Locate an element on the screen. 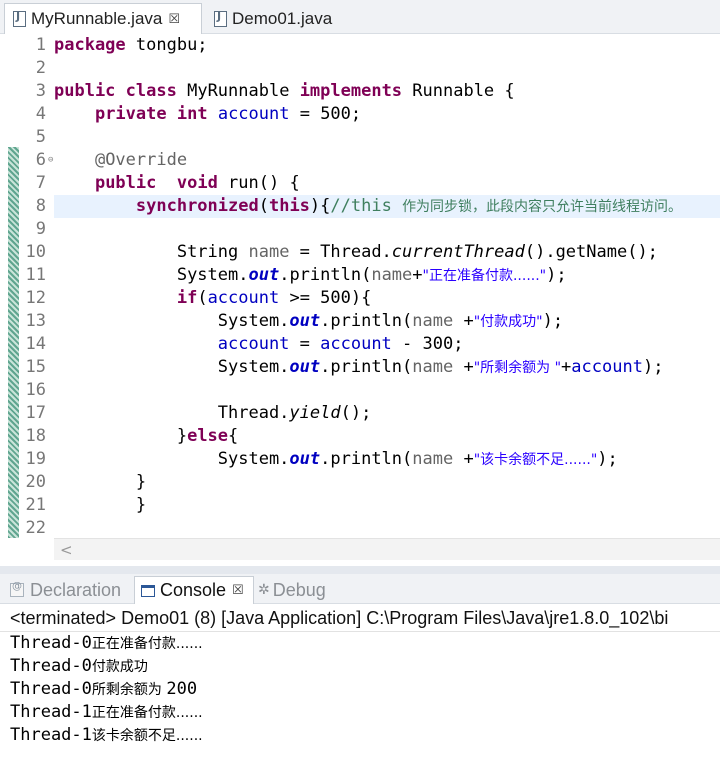 The height and width of the screenshot is (778, 720). line-number: 22 is located at coordinates (35, 528).